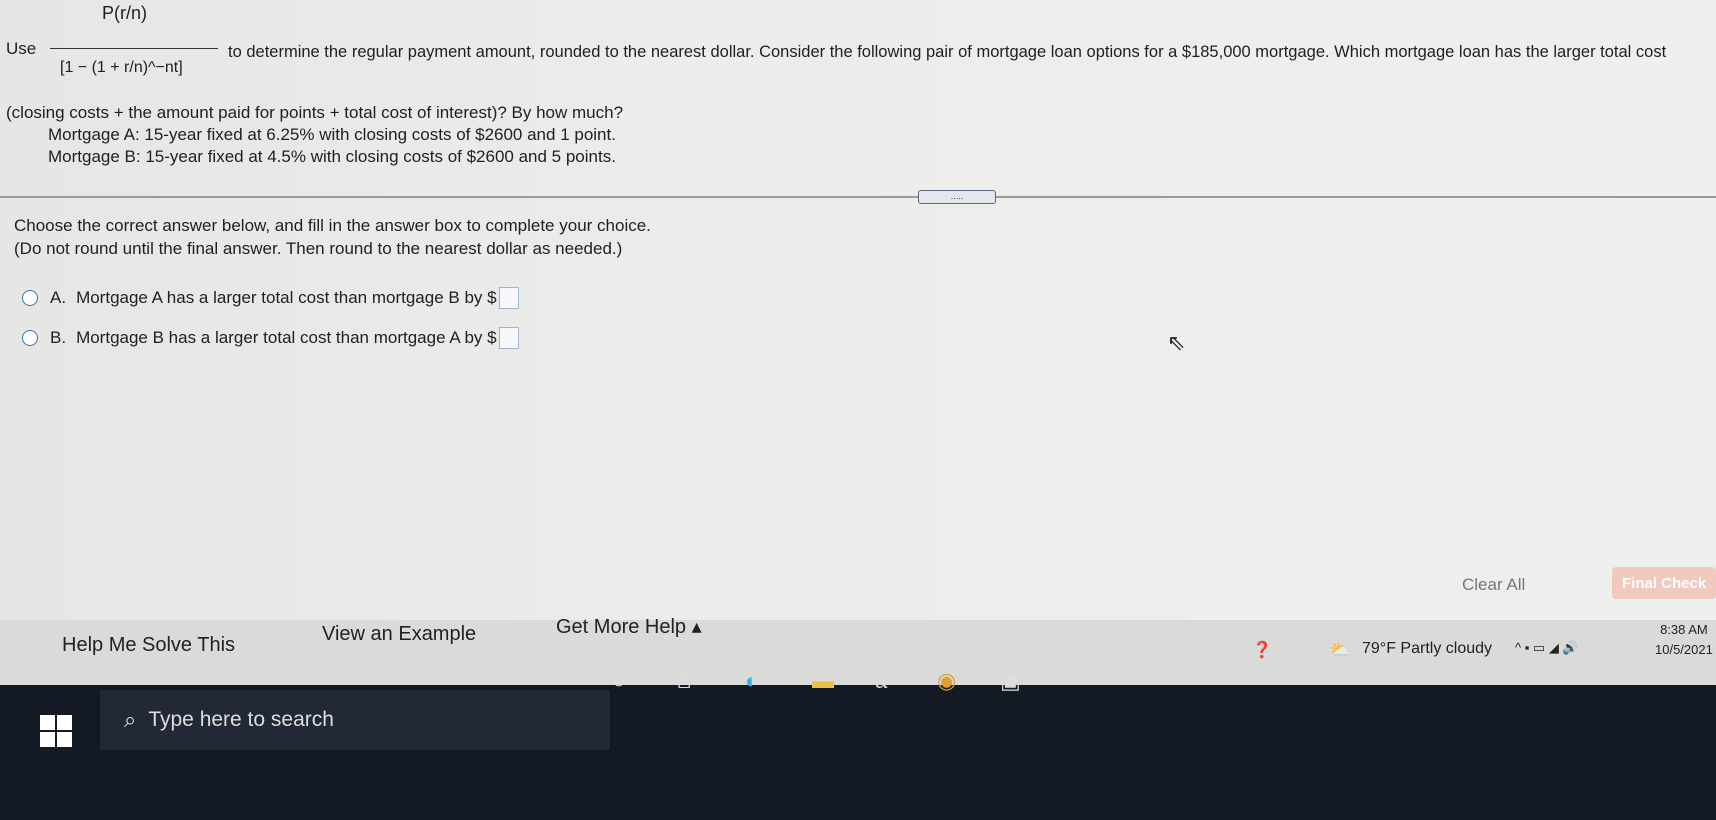 This screenshot has width=1716, height=820. I want to click on search-icon: ⌕, so click(130, 719).